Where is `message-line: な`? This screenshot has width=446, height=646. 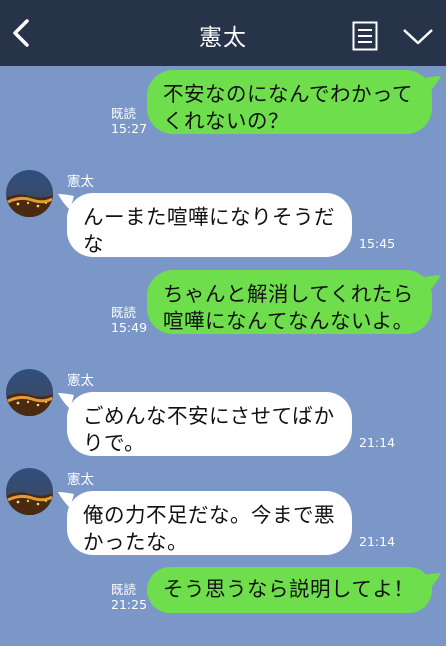
message-line: な is located at coordinates (93, 244).